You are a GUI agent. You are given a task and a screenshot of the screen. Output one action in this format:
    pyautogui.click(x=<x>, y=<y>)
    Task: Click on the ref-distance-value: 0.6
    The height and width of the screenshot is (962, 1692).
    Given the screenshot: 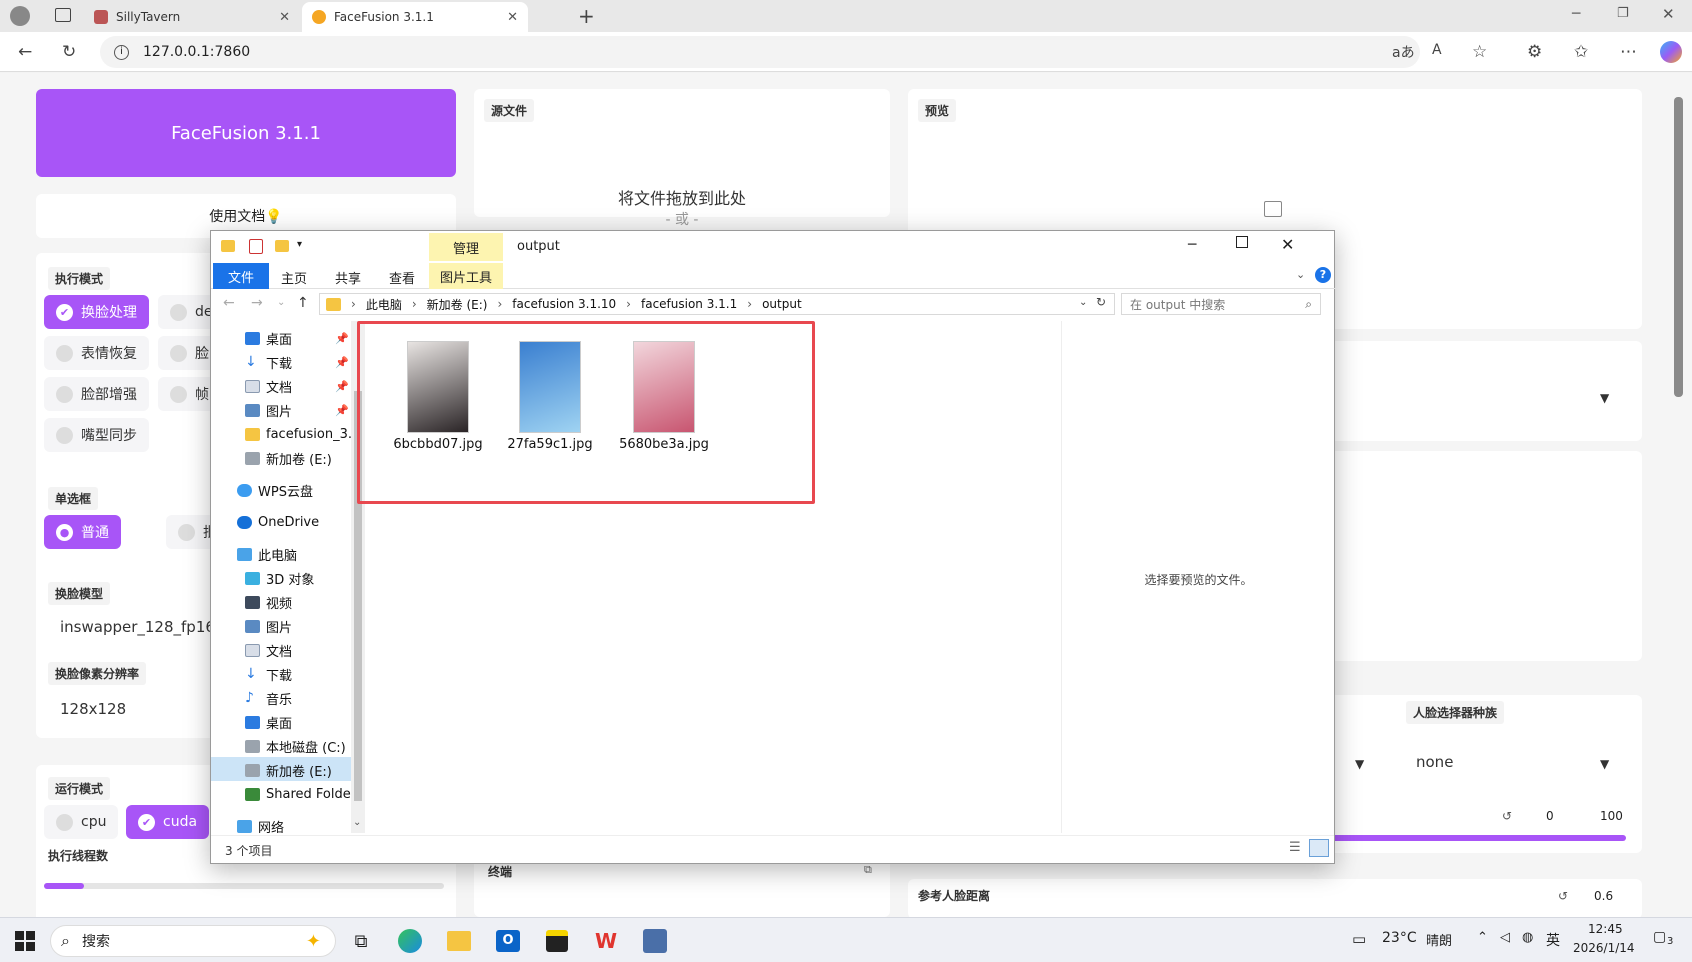 What is the action you would take?
    pyautogui.click(x=1603, y=896)
    